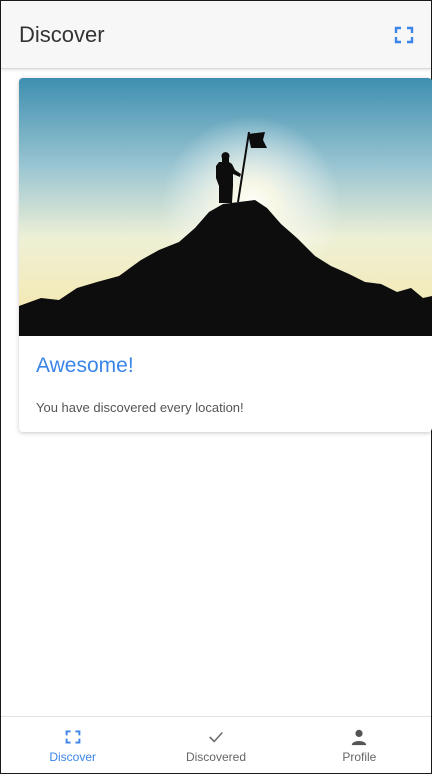  What do you see at coordinates (215, 756) in the screenshot?
I see `nav-label-discovered: Discovered` at bounding box center [215, 756].